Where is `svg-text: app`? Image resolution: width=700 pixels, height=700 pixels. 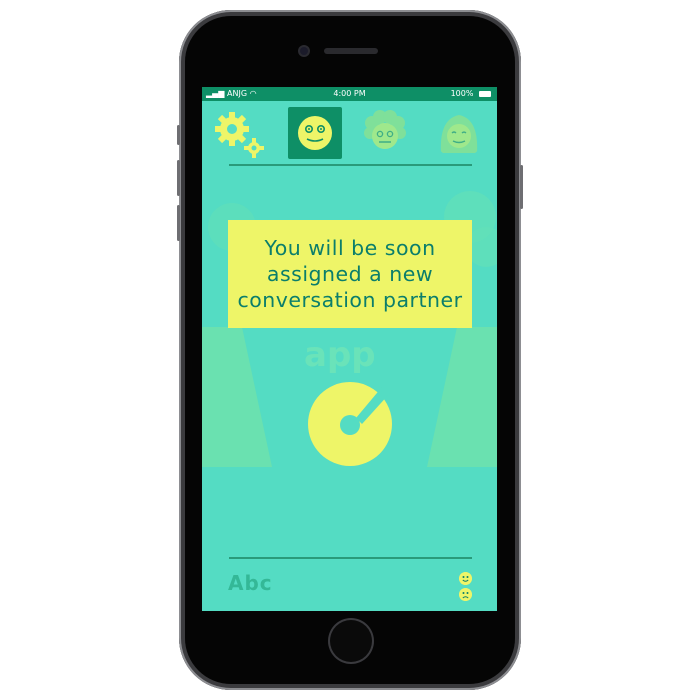 svg-text: app is located at coordinates (340, 355).